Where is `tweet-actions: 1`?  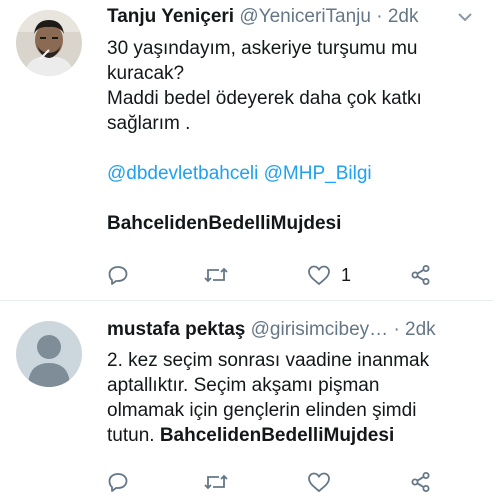
tweet-actions: 1 is located at coordinates (277, 275).